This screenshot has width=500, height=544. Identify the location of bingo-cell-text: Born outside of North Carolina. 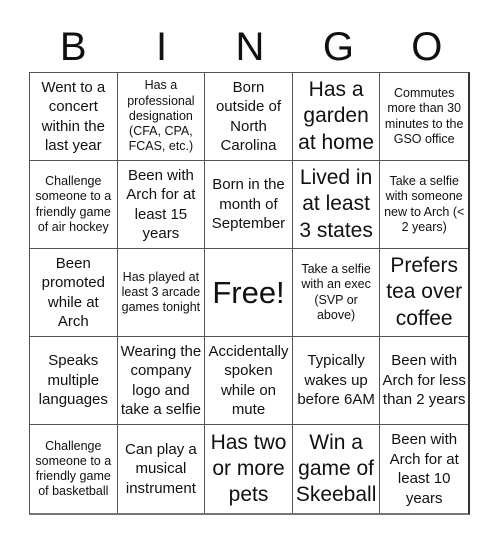
(248, 116).